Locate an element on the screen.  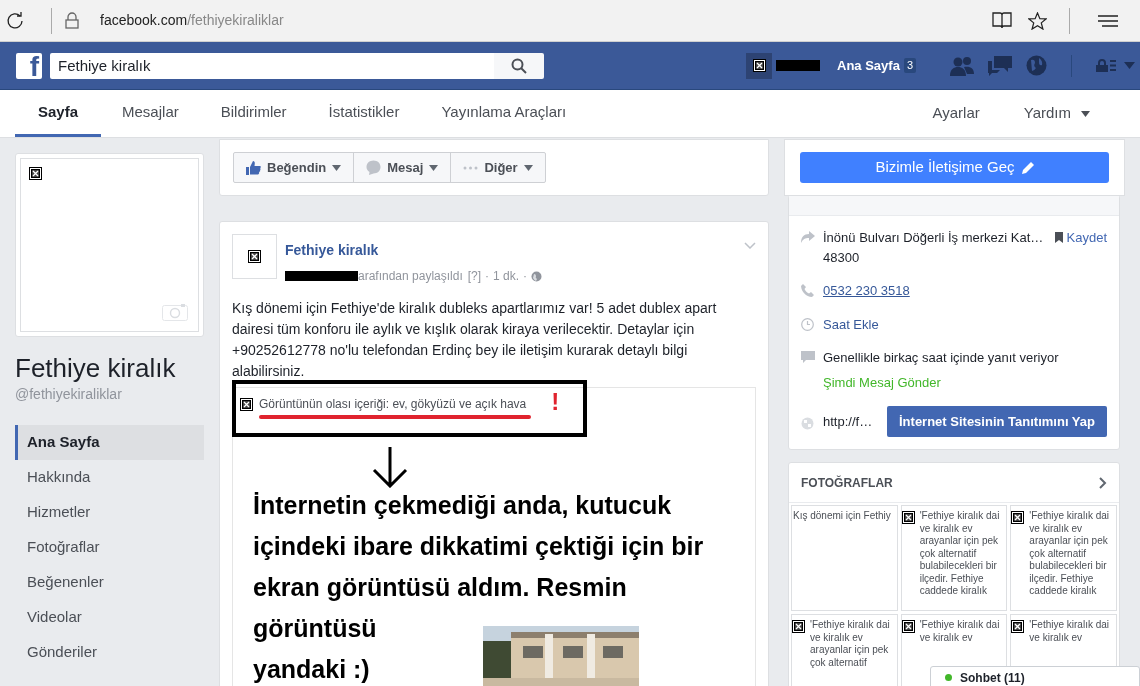
save-button: Kaydet is located at coordinates (1080, 238).